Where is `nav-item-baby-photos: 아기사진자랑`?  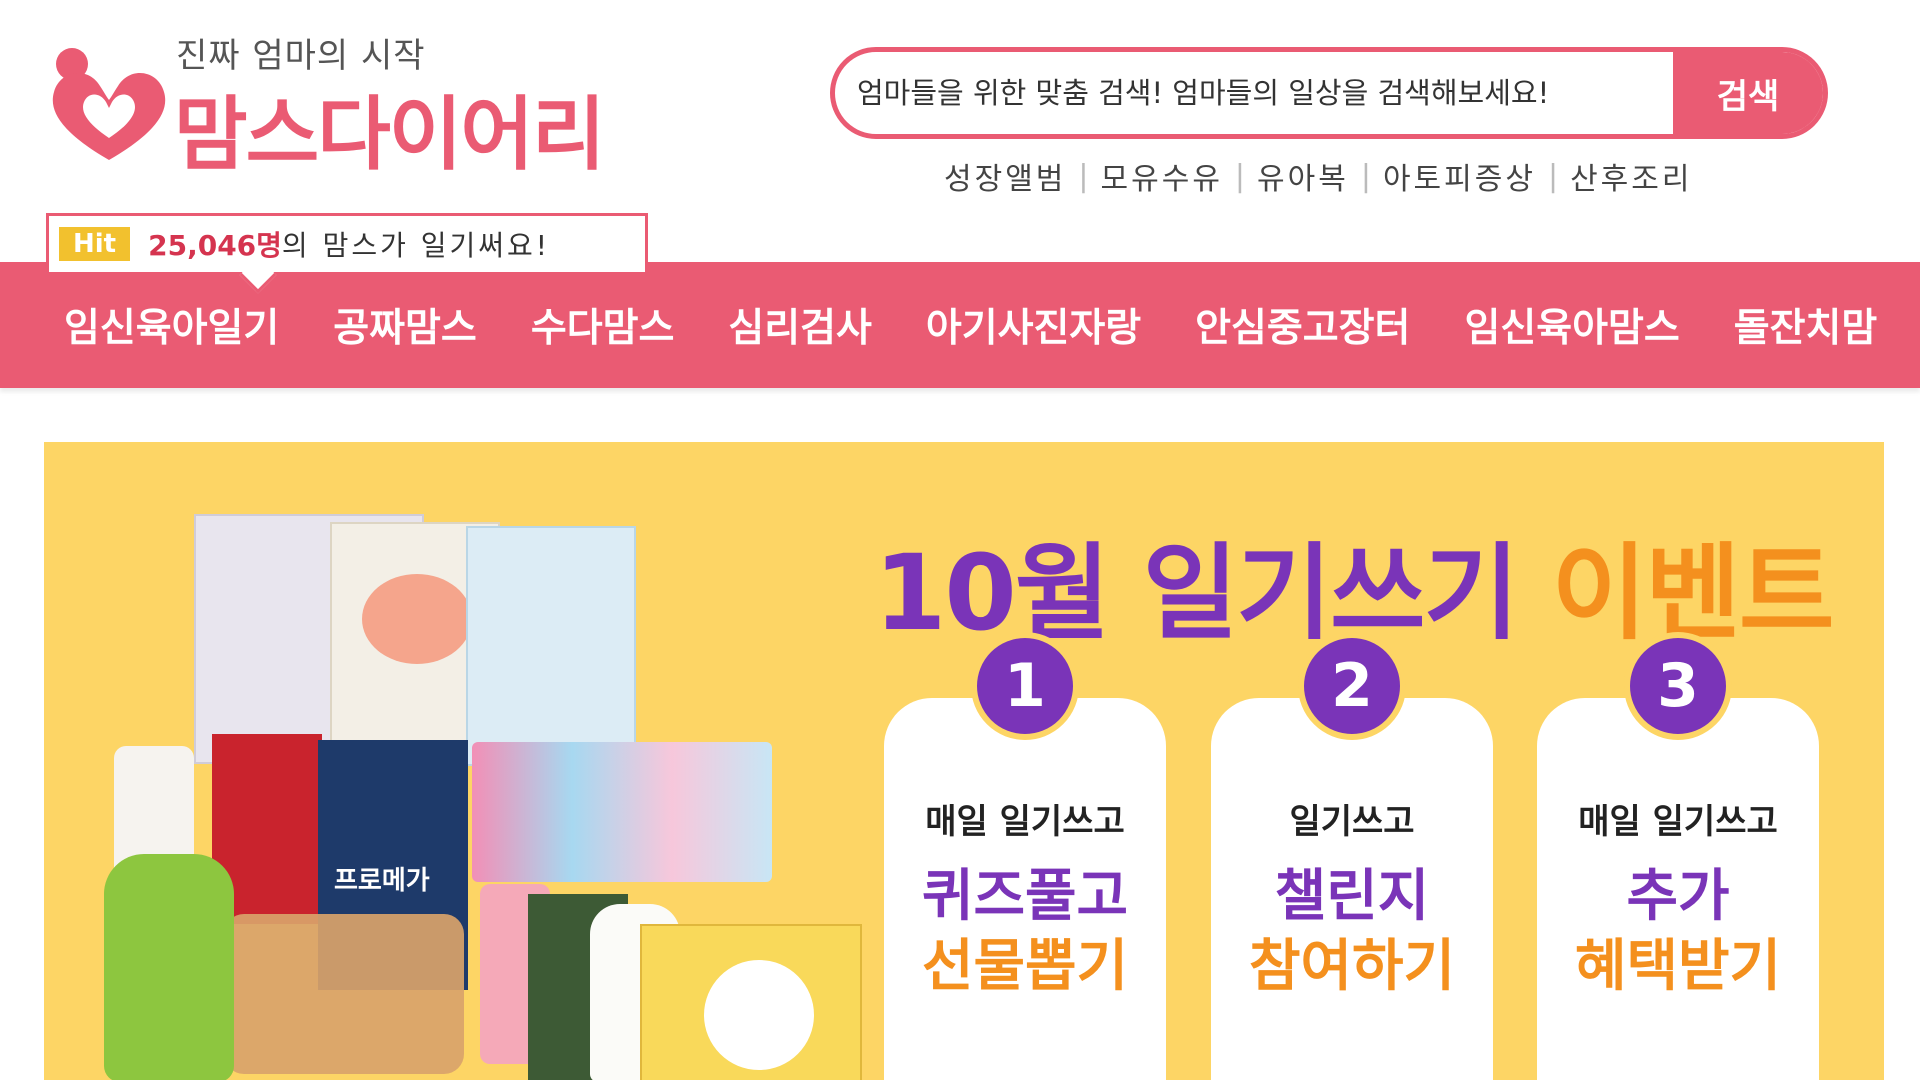 nav-item-baby-photos: 아기사진자랑 is located at coordinates (1033, 325).